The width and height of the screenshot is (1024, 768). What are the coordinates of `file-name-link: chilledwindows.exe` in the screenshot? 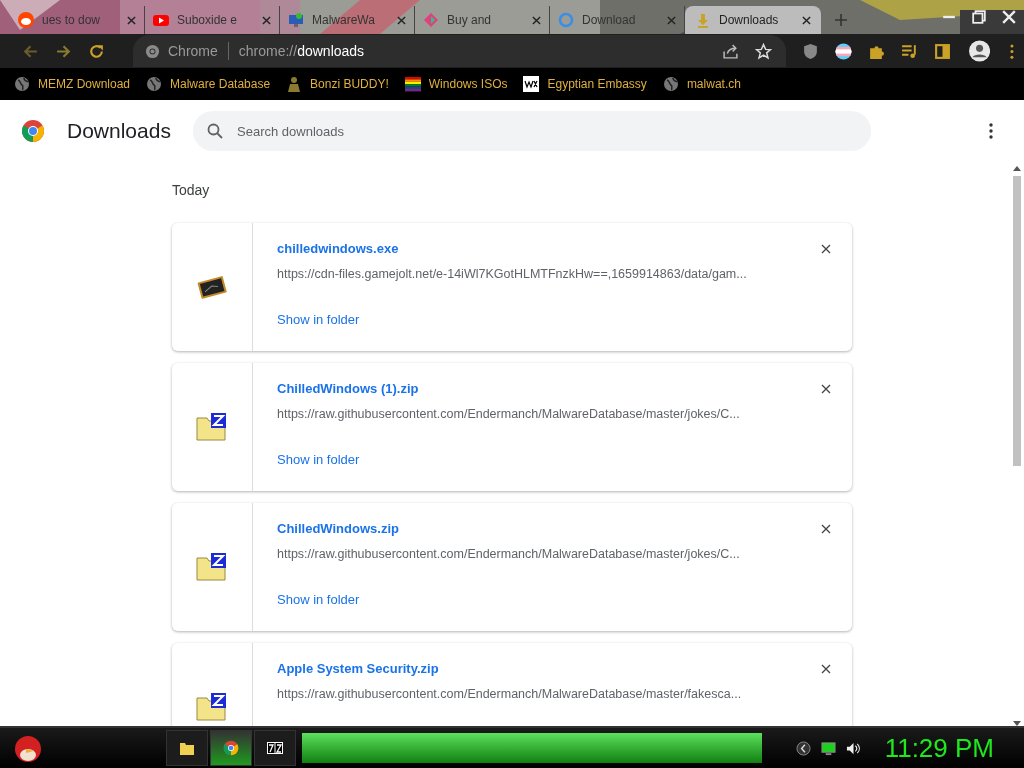 It's located at (512, 254).